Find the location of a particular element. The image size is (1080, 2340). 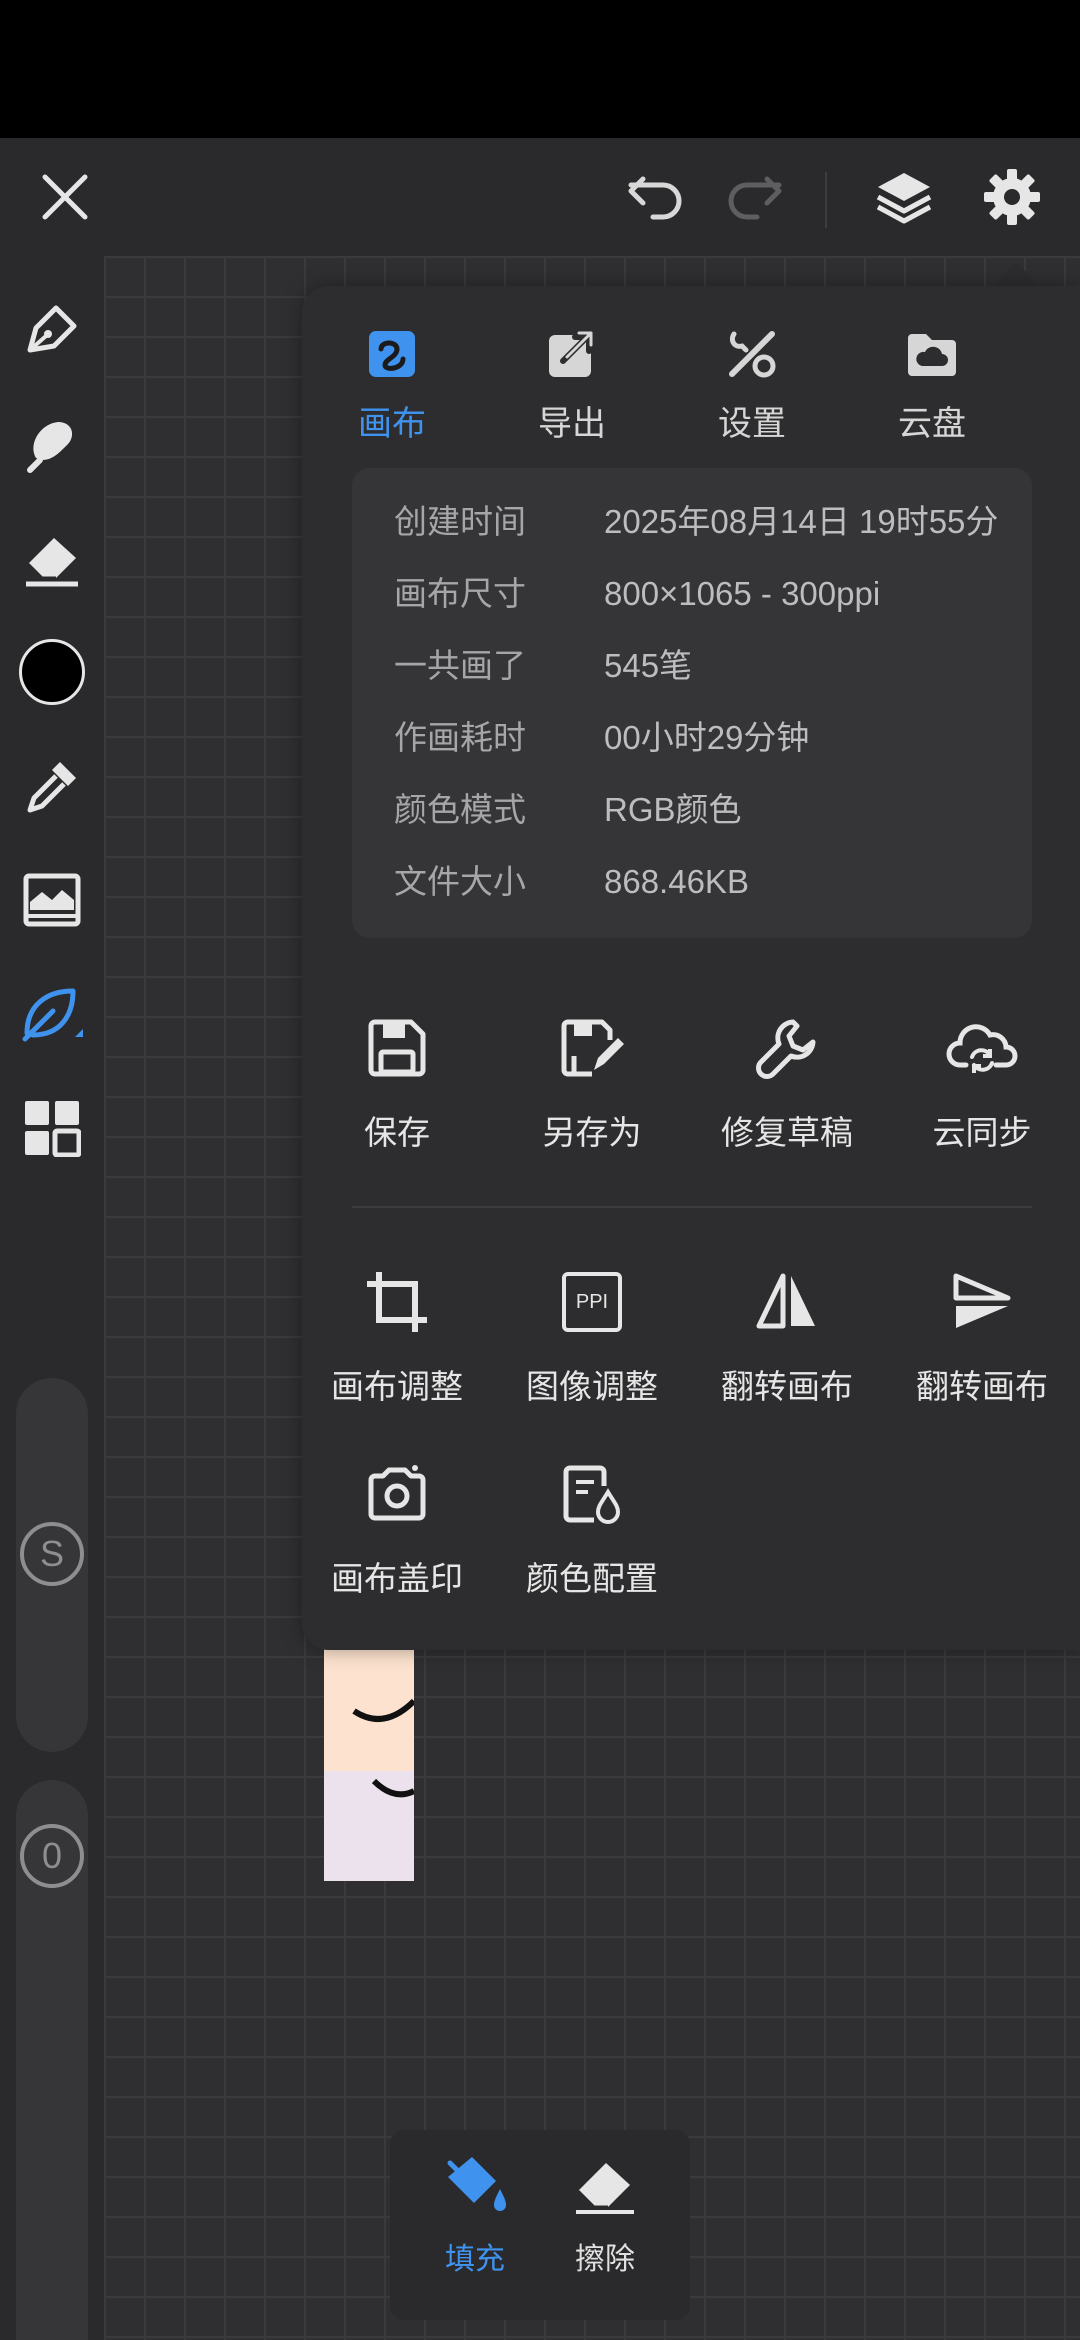

info-row-time: 作画耗时 00小时29分钟 is located at coordinates (713, 752).